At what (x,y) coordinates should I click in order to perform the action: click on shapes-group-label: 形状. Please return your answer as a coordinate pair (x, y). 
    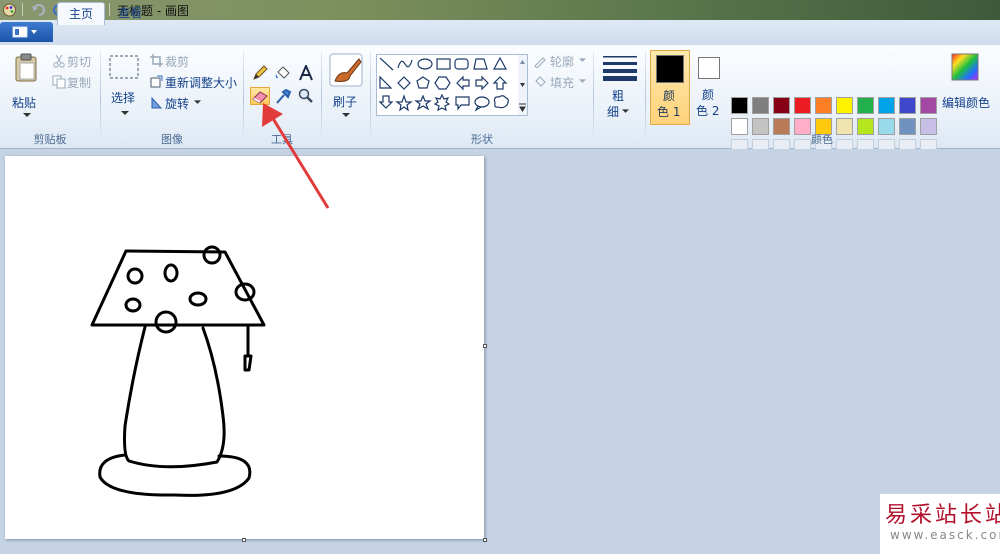
    Looking at the image, I should click on (482, 139).